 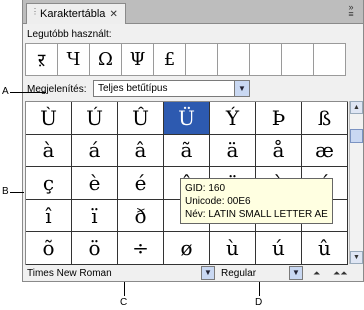 What do you see at coordinates (193, 12) in the screenshot?
I see `panel-titlebar: ⋮ Karaktertábla ✕ » ≡` at bounding box center [193, 12].